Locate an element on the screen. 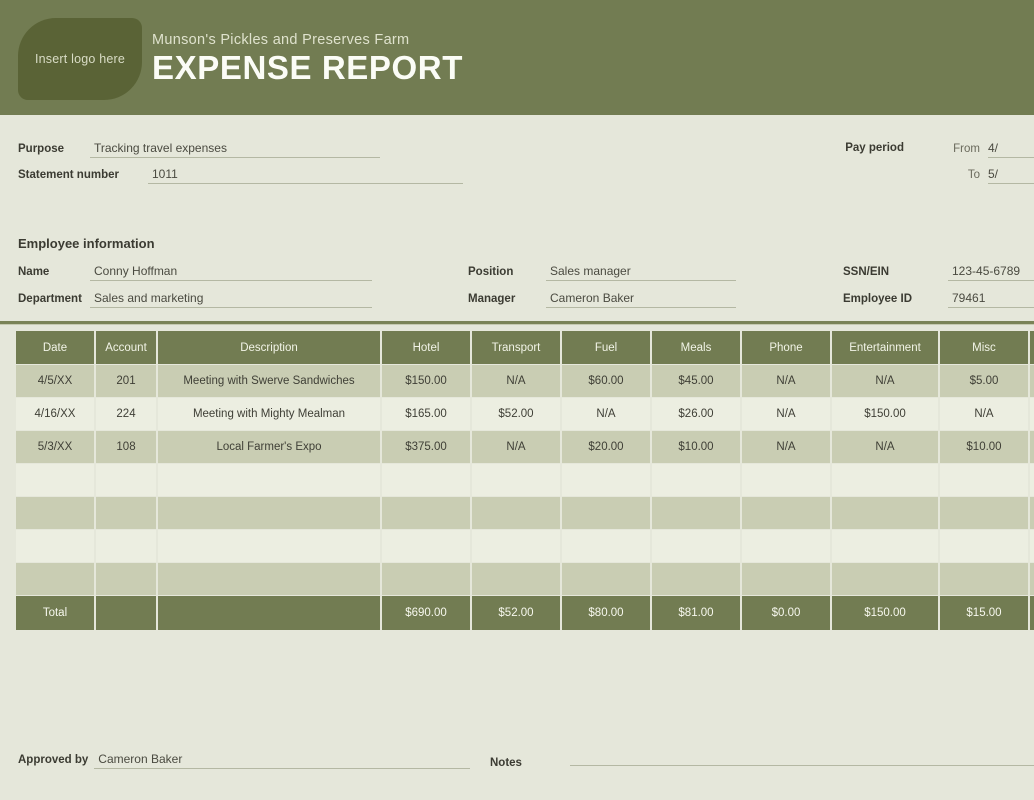 The width and height of the screenshot is (1034, 800). employee-id-input: 79461 is located at coordinates (991, 299).